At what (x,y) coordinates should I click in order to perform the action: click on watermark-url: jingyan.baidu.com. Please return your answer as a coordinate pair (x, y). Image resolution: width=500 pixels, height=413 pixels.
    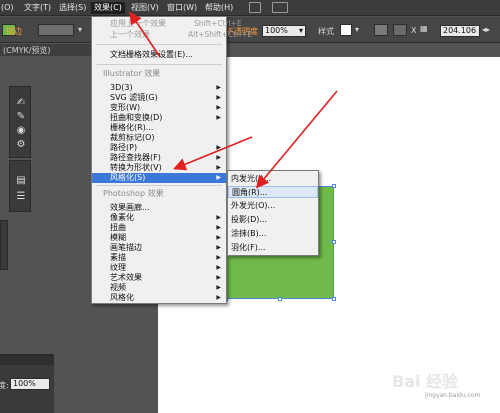
    Looking at the image, I should click on (453, 395).